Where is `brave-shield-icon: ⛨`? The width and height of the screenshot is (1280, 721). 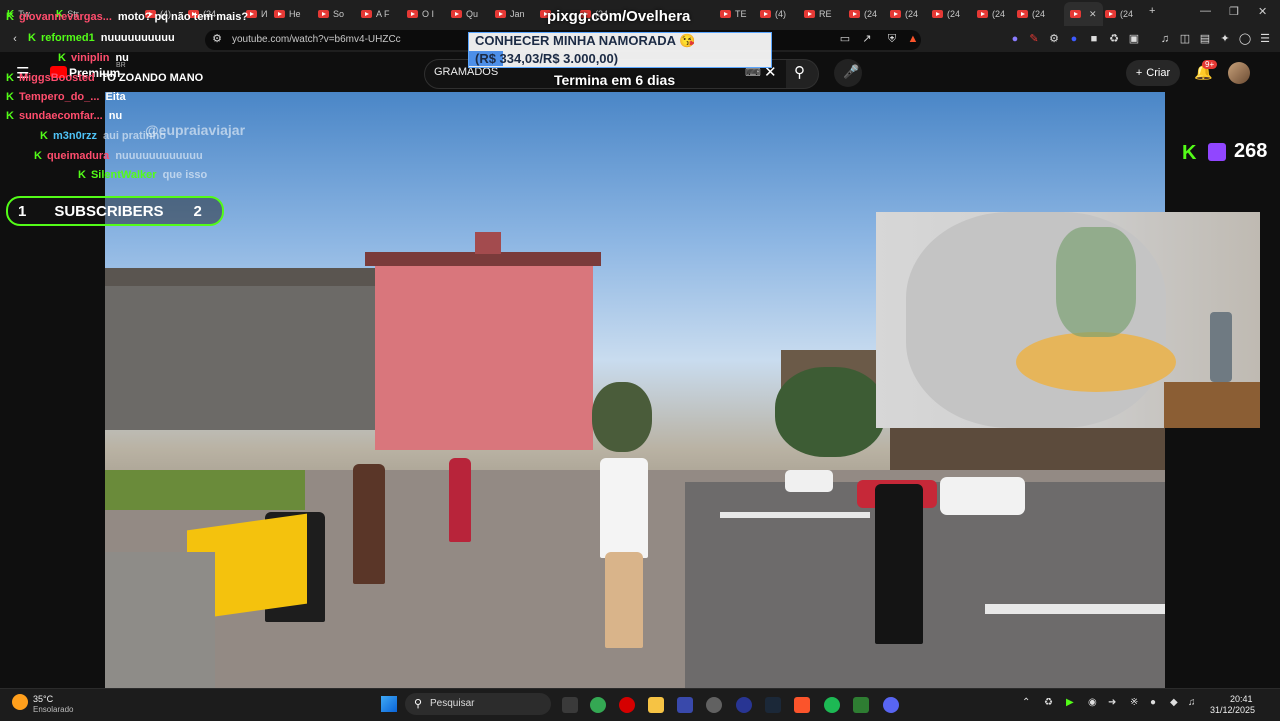
brave-shield-icon: ⛨ is located at coordinates (892, 39).